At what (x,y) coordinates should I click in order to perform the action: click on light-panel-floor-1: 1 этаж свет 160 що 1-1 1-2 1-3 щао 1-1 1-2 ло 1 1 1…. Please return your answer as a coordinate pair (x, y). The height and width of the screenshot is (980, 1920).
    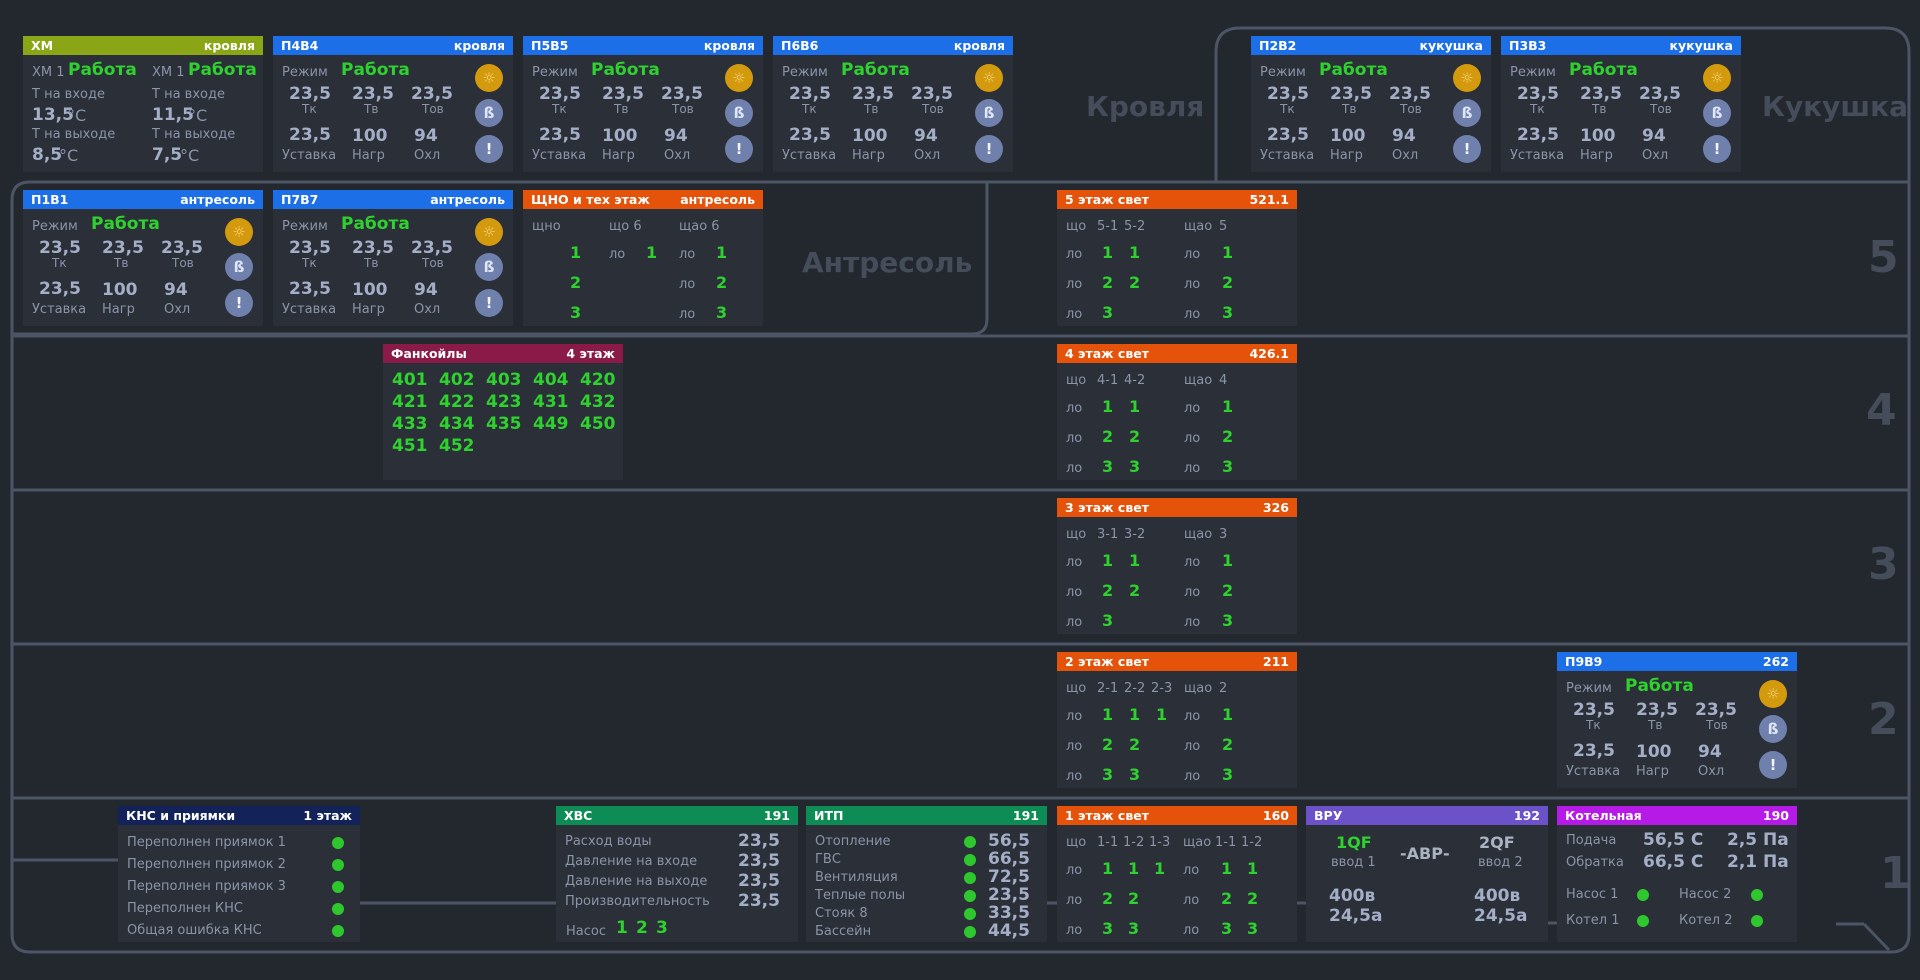
    Looking at the image, I should click on (1177, 874).